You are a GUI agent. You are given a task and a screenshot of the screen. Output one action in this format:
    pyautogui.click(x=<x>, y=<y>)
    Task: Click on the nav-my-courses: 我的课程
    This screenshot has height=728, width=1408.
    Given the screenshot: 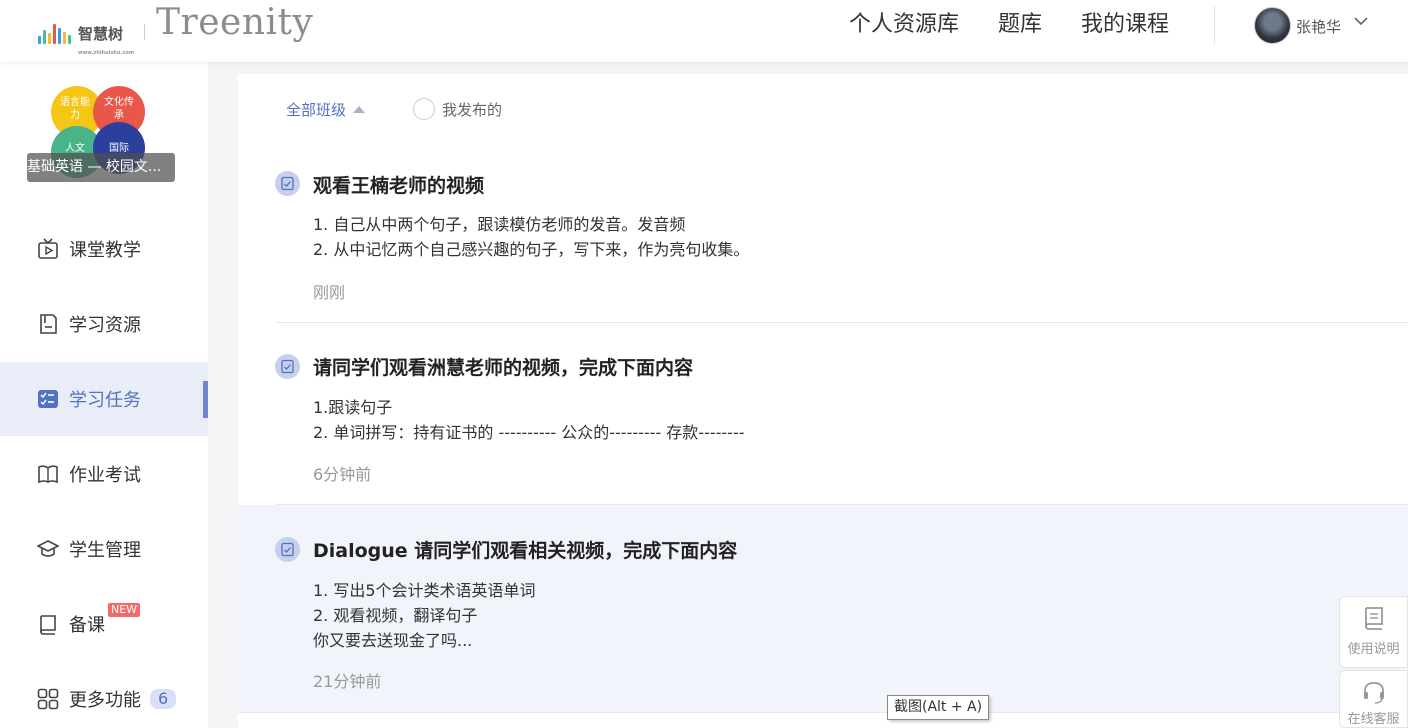 What is the action you would take?
    pyautogui.click(x=1125, y=25)
    